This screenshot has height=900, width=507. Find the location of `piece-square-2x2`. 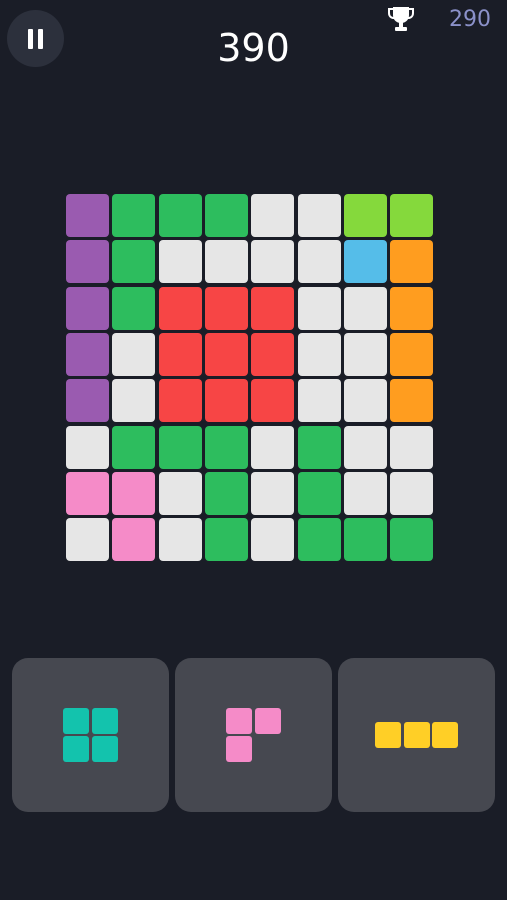

piece-square-2x2 is located at coordinates (90, 735).